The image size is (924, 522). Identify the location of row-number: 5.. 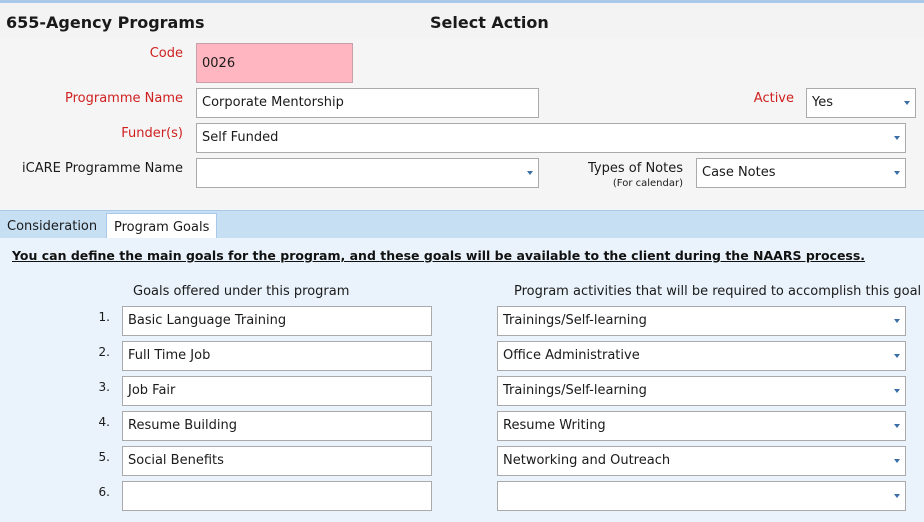
(104, 457).